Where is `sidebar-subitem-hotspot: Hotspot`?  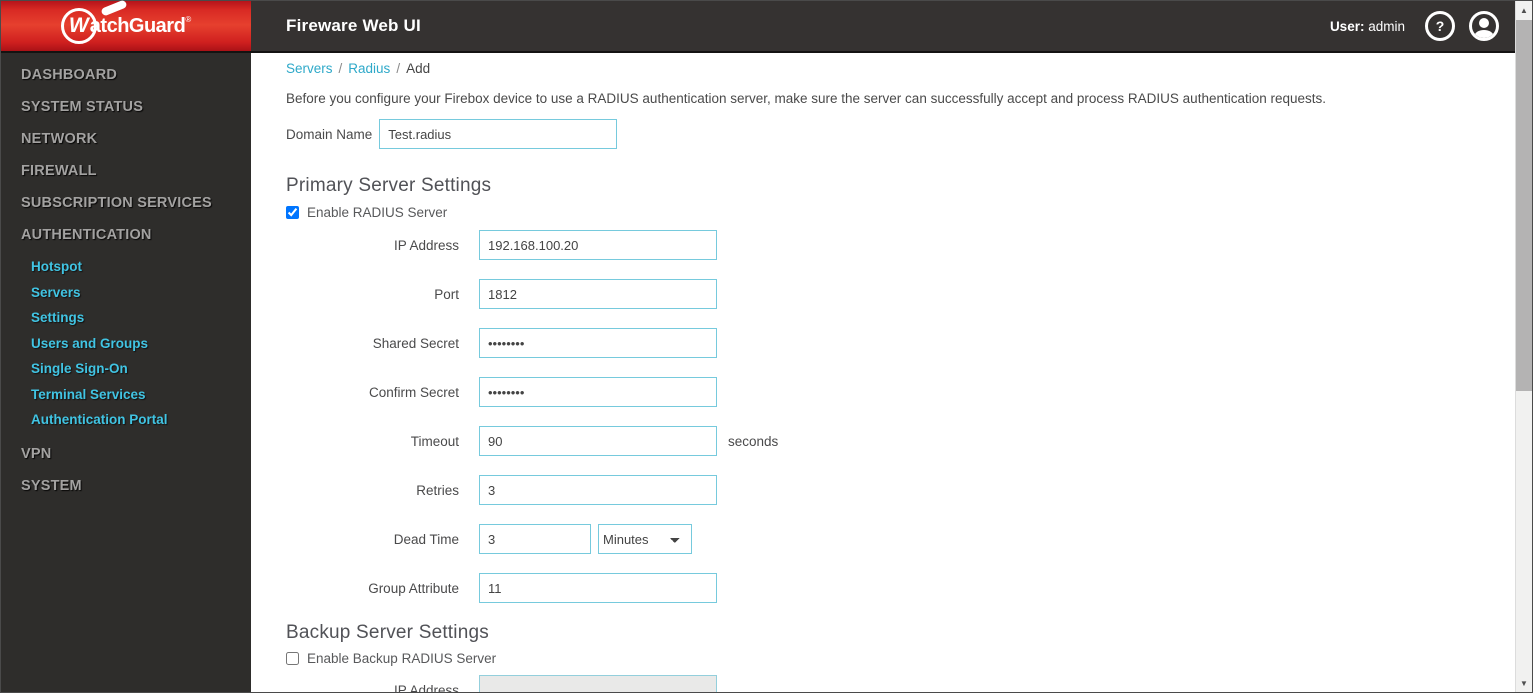
sidebar-subitem-hotspot: Hotspot is located at coordinates (126, 267).